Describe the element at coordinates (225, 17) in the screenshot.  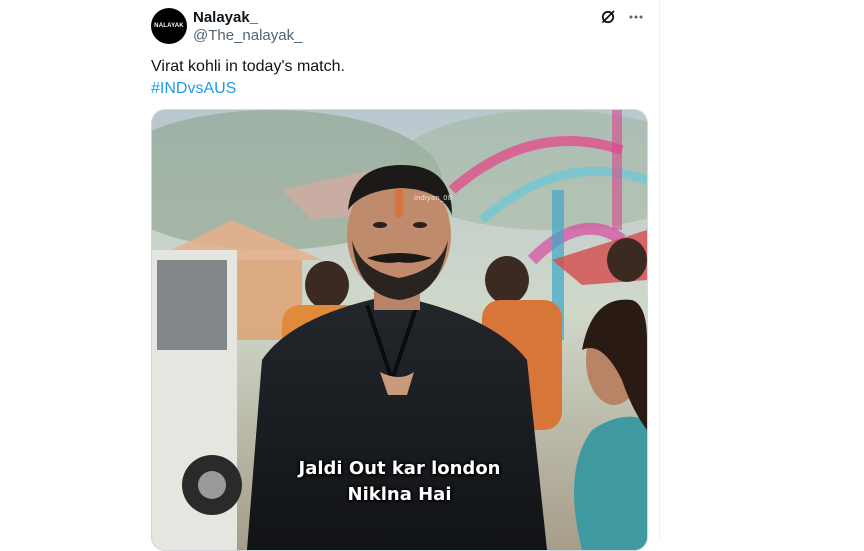
I see `display-name: Nalayak_` at that location.